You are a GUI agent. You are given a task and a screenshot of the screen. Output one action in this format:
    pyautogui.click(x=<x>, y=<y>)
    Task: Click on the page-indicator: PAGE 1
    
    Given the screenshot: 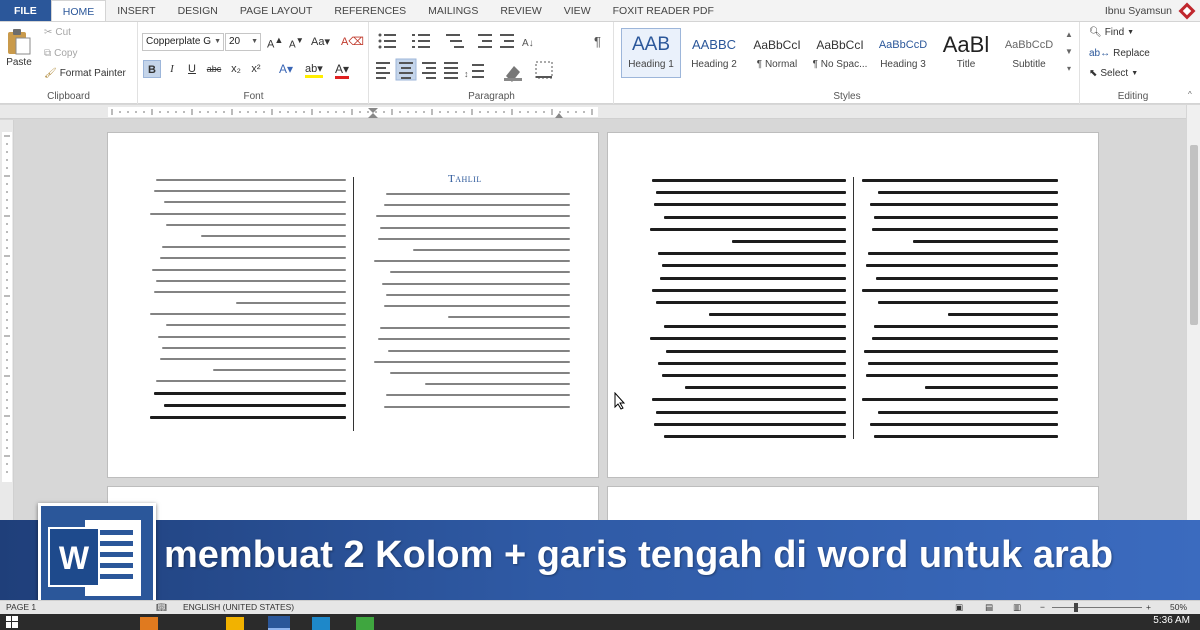 What is the action you would take?
    pyautogui.click(x=21, y=607)
    